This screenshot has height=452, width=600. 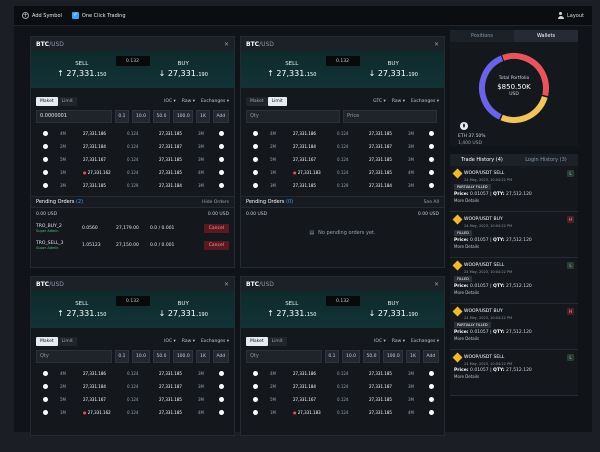 What do you see at coordinates (215, 202) in the screenshot?
I see `pending-orders-action: Hide Orders` at bounding box center [215, 202].